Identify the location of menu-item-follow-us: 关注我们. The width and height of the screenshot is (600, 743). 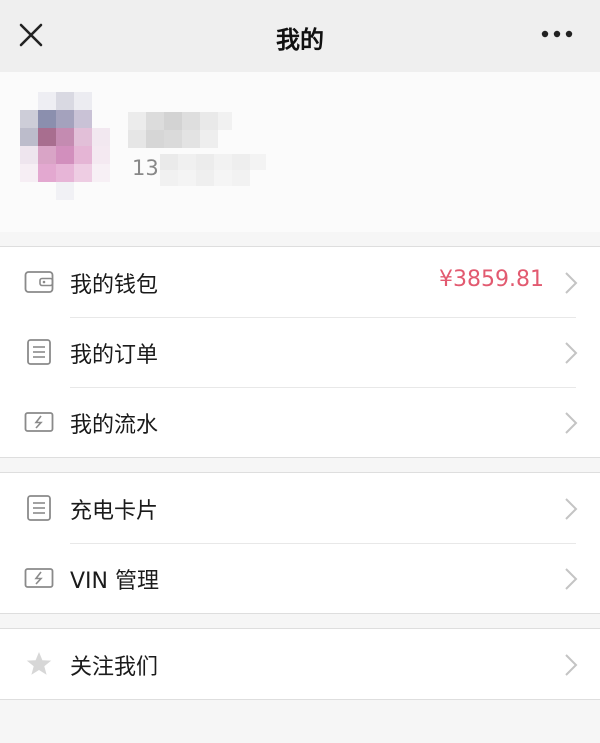
(300, 664).